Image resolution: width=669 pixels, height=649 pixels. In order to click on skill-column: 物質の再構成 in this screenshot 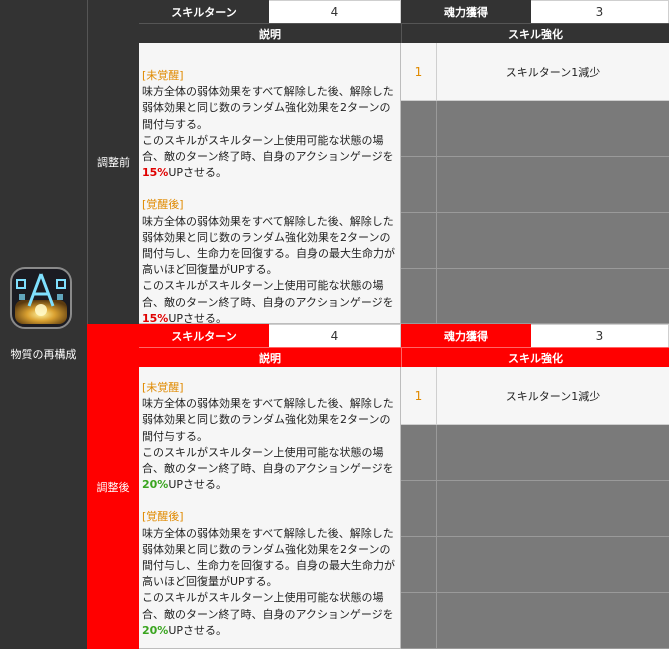, I will do `click(43, 324)`.